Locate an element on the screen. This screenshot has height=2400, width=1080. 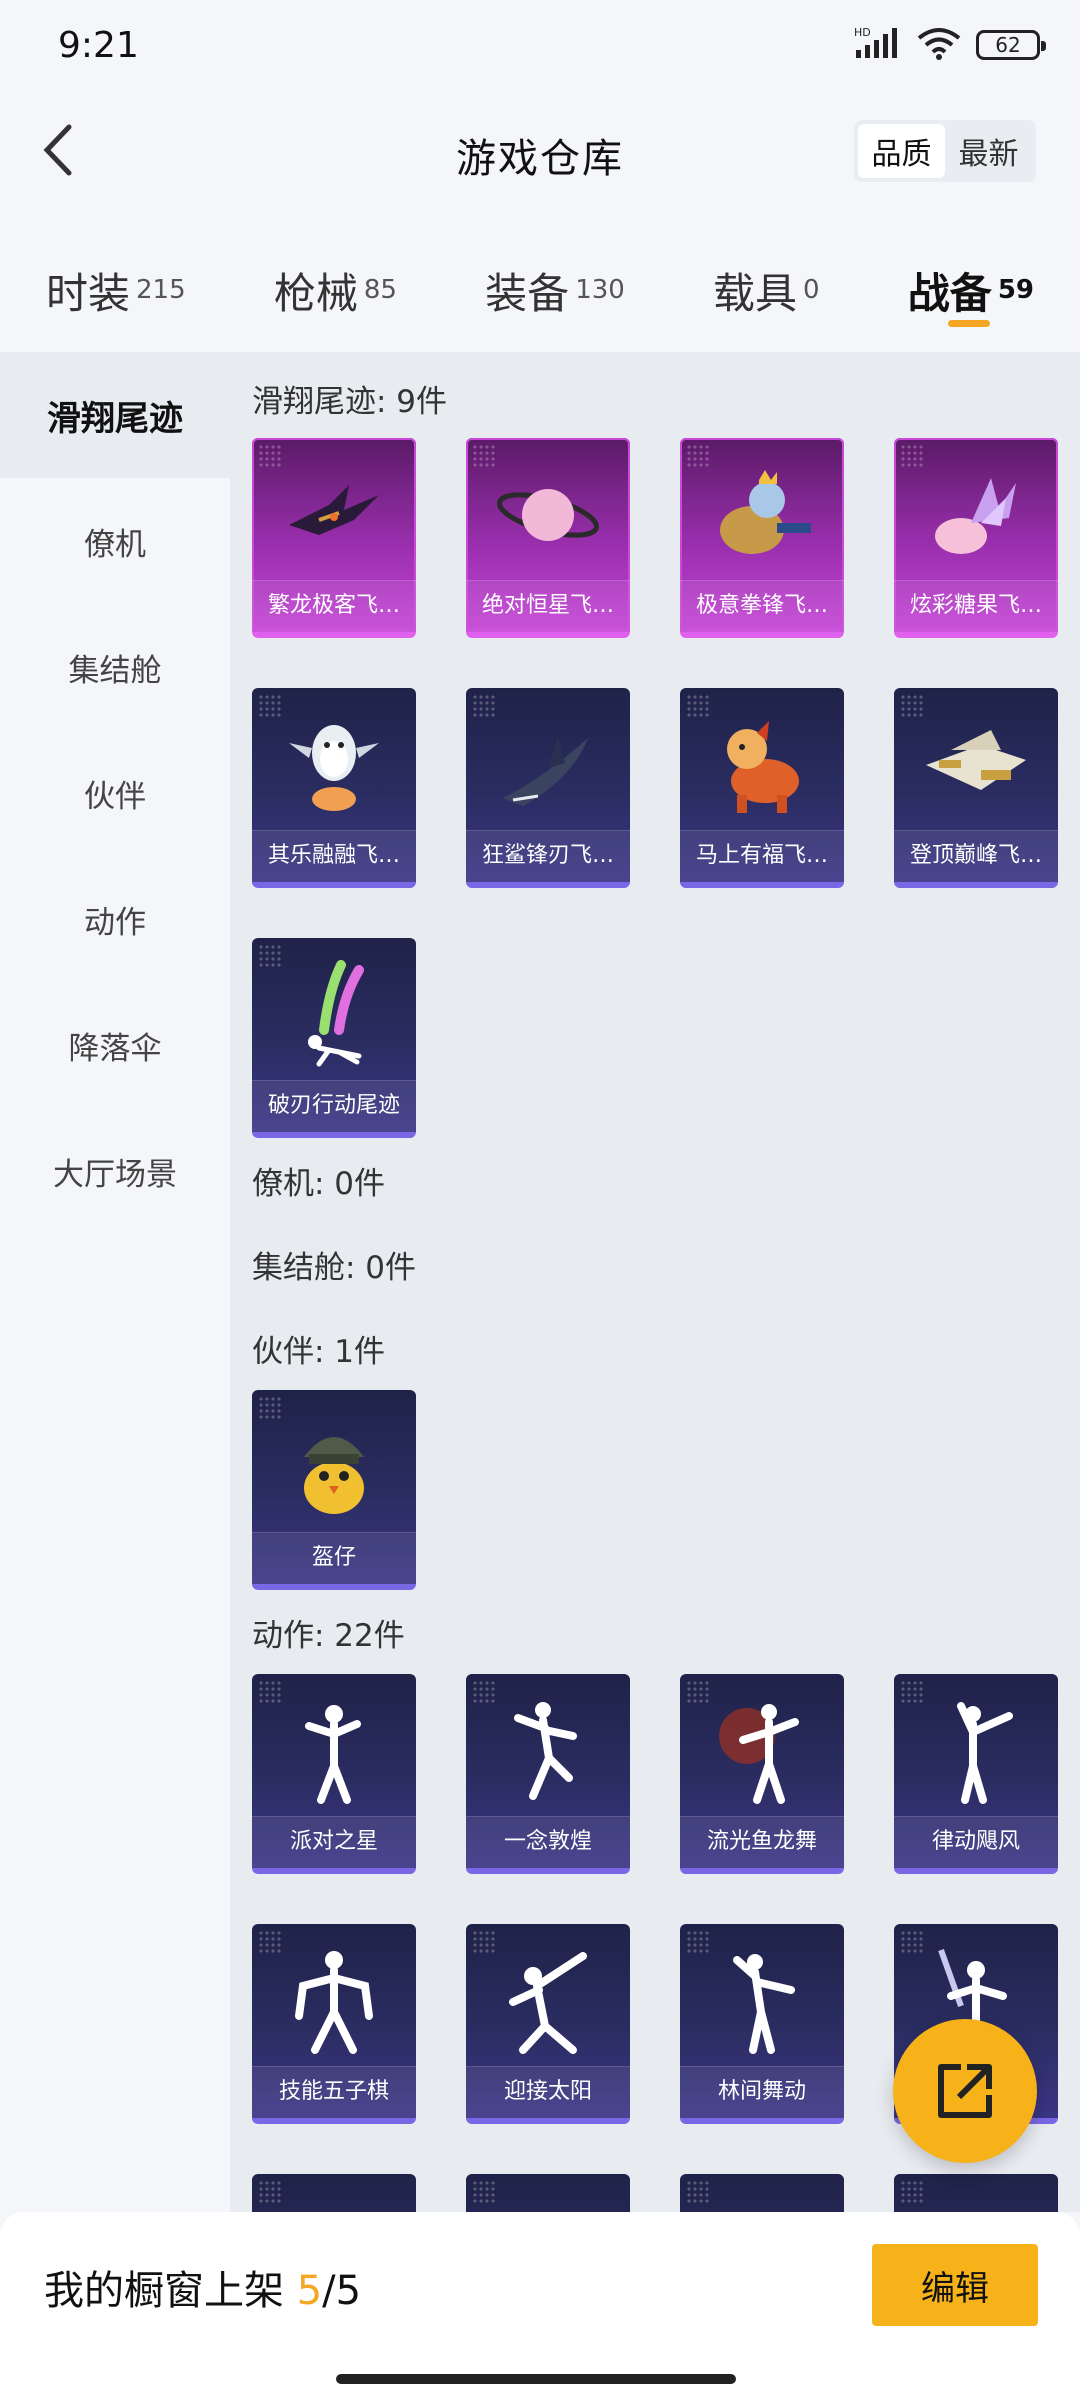
shelf-status: 我的橱窗上架 5/5 is located at coordinates (202, 2287).